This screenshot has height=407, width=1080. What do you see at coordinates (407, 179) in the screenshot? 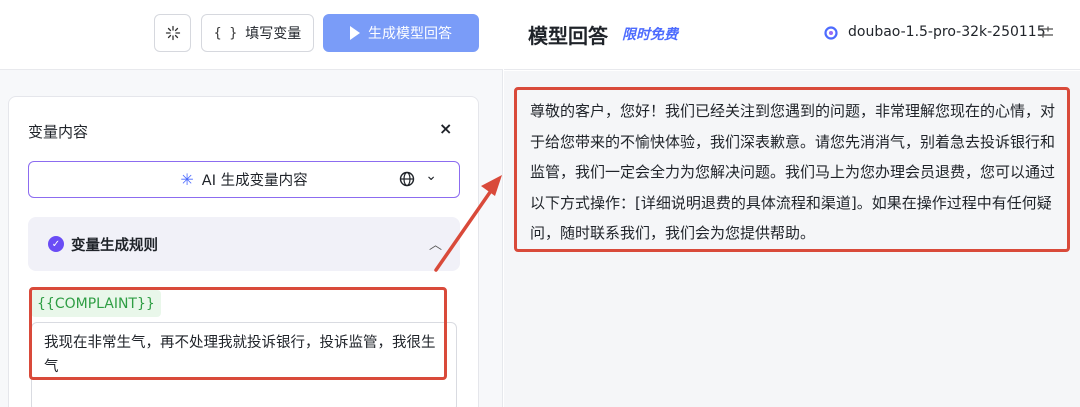
I see `globe-icon` at bounding box center [407, 179].